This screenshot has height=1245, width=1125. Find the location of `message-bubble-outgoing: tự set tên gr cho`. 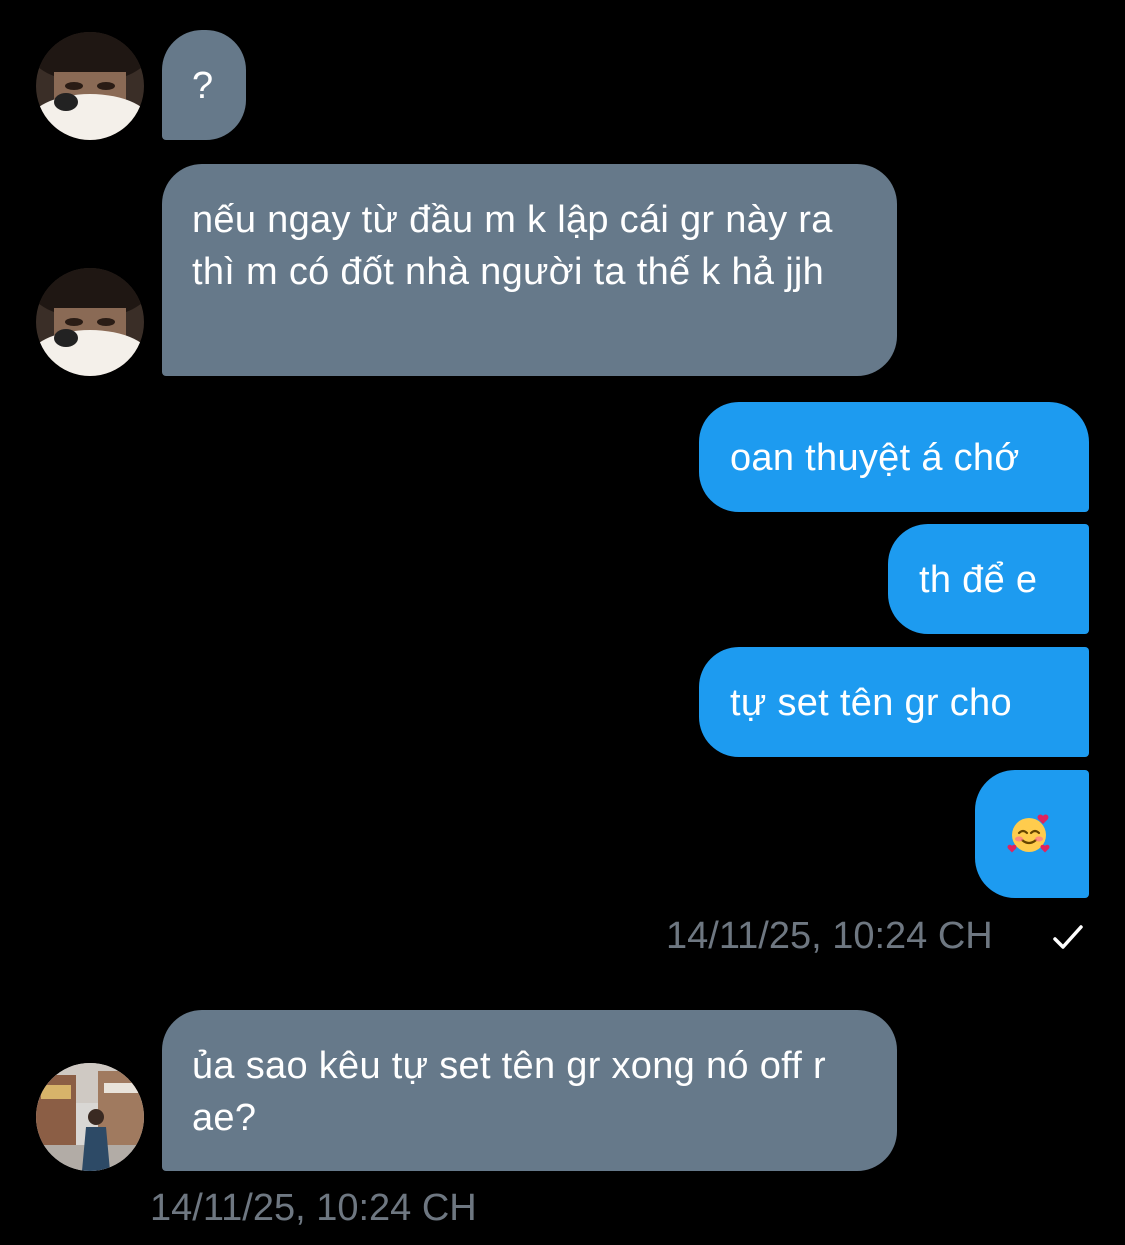

message-bubble-outgoing: tự set tên gr cho is located at coordinates (894, 702).